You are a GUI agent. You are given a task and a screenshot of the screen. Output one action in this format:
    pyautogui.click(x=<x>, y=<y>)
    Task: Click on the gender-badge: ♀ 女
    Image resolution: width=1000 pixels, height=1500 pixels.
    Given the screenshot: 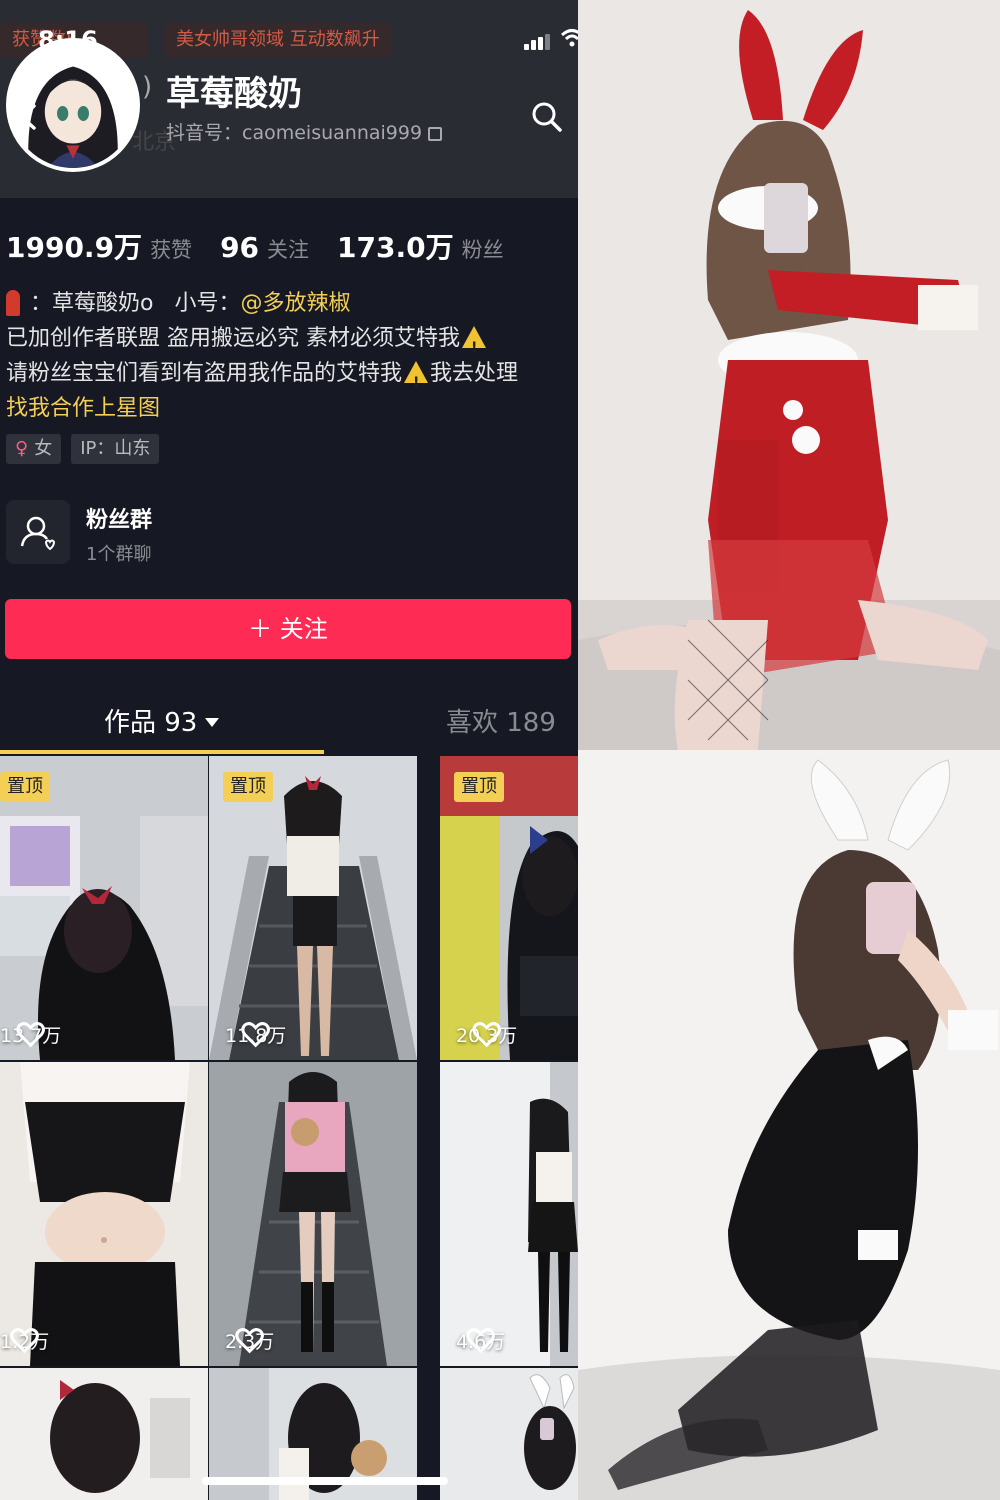 What is the action you would take?
    pyautogui.click(x=34, y=449)
    